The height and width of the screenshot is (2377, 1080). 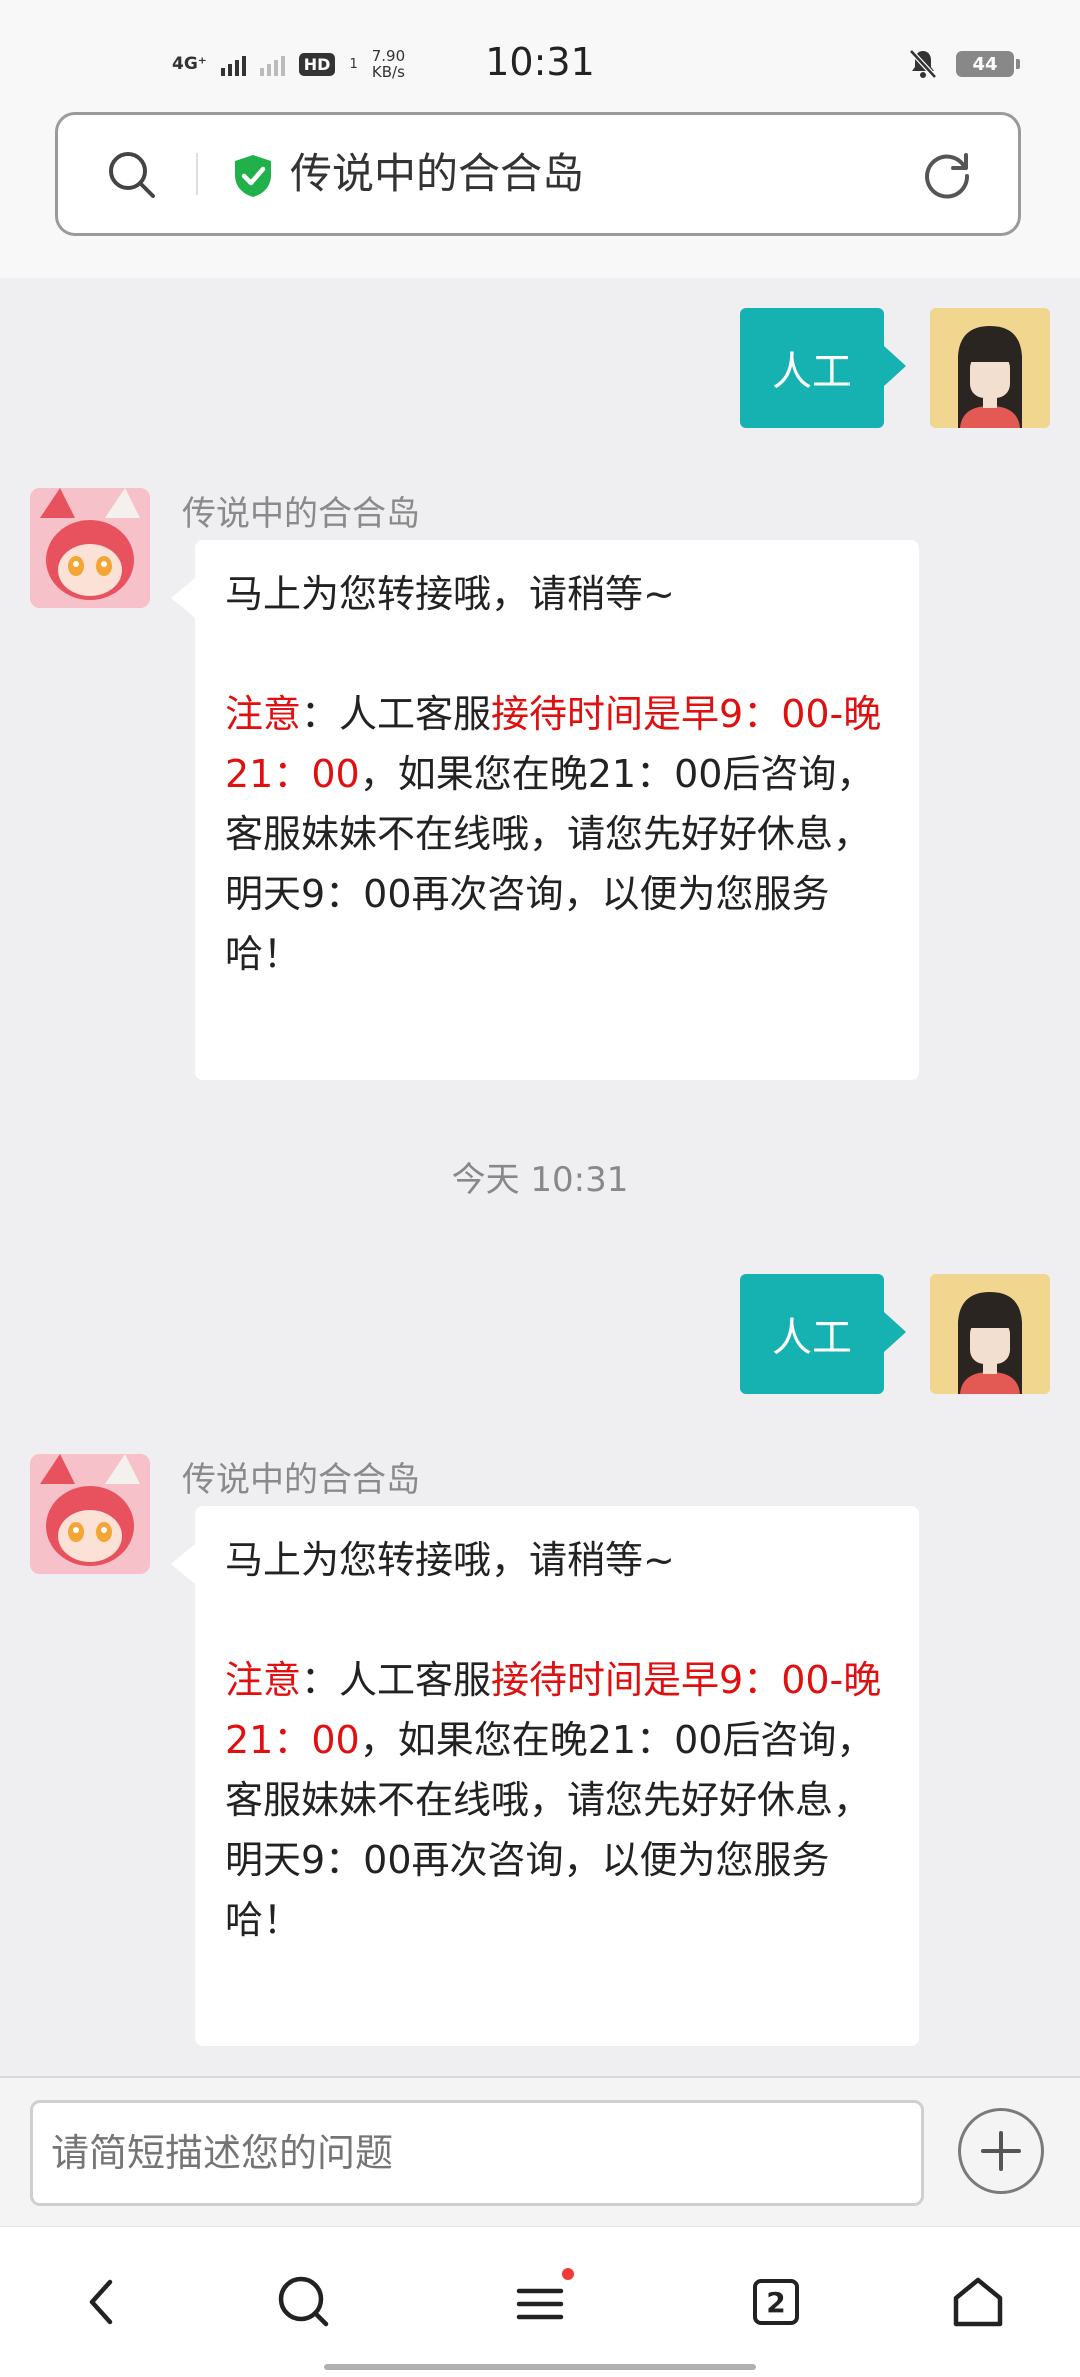 I want to click on battery-icon: 44, so click(x=988, y=64).